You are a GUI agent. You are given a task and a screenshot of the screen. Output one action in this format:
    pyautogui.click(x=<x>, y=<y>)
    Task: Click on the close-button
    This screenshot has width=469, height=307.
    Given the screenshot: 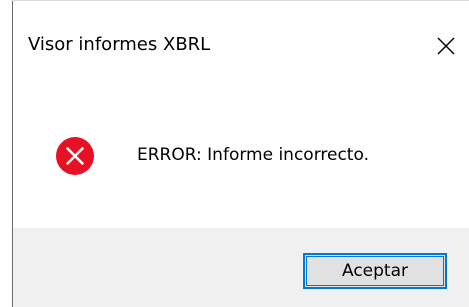 What is the action you would take?
    pyautogui.click(x=446, y=46)
    